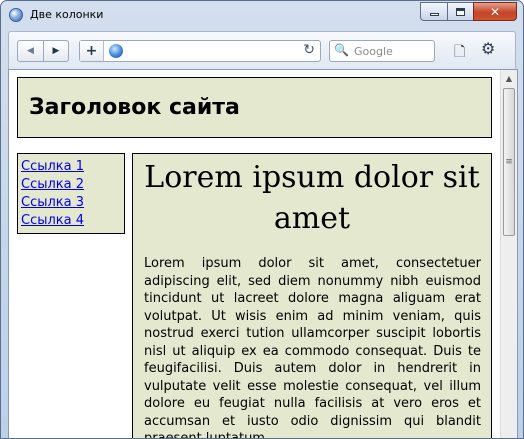 This screenshot has height=439, width=524. I want to click on sidebar-link-1: Ссылка 1, so click(72, 167).